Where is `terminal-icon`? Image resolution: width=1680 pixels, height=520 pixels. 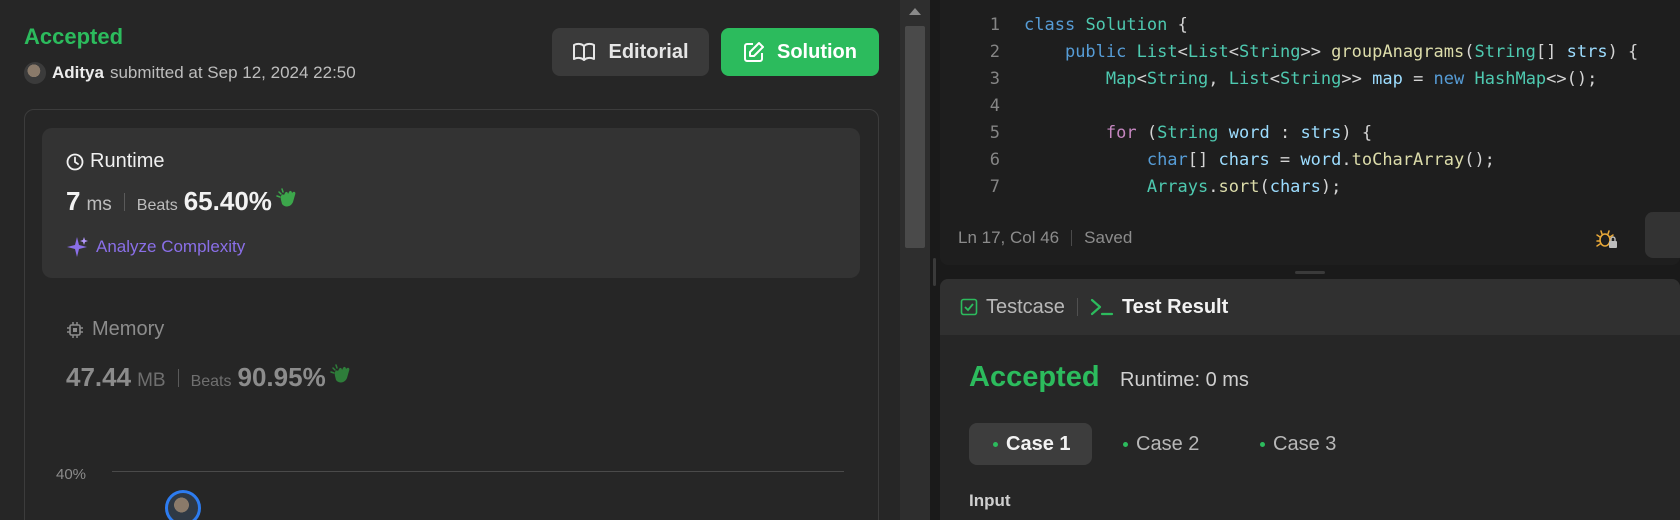 terminal-icon is located at coordinates (1102, 307).